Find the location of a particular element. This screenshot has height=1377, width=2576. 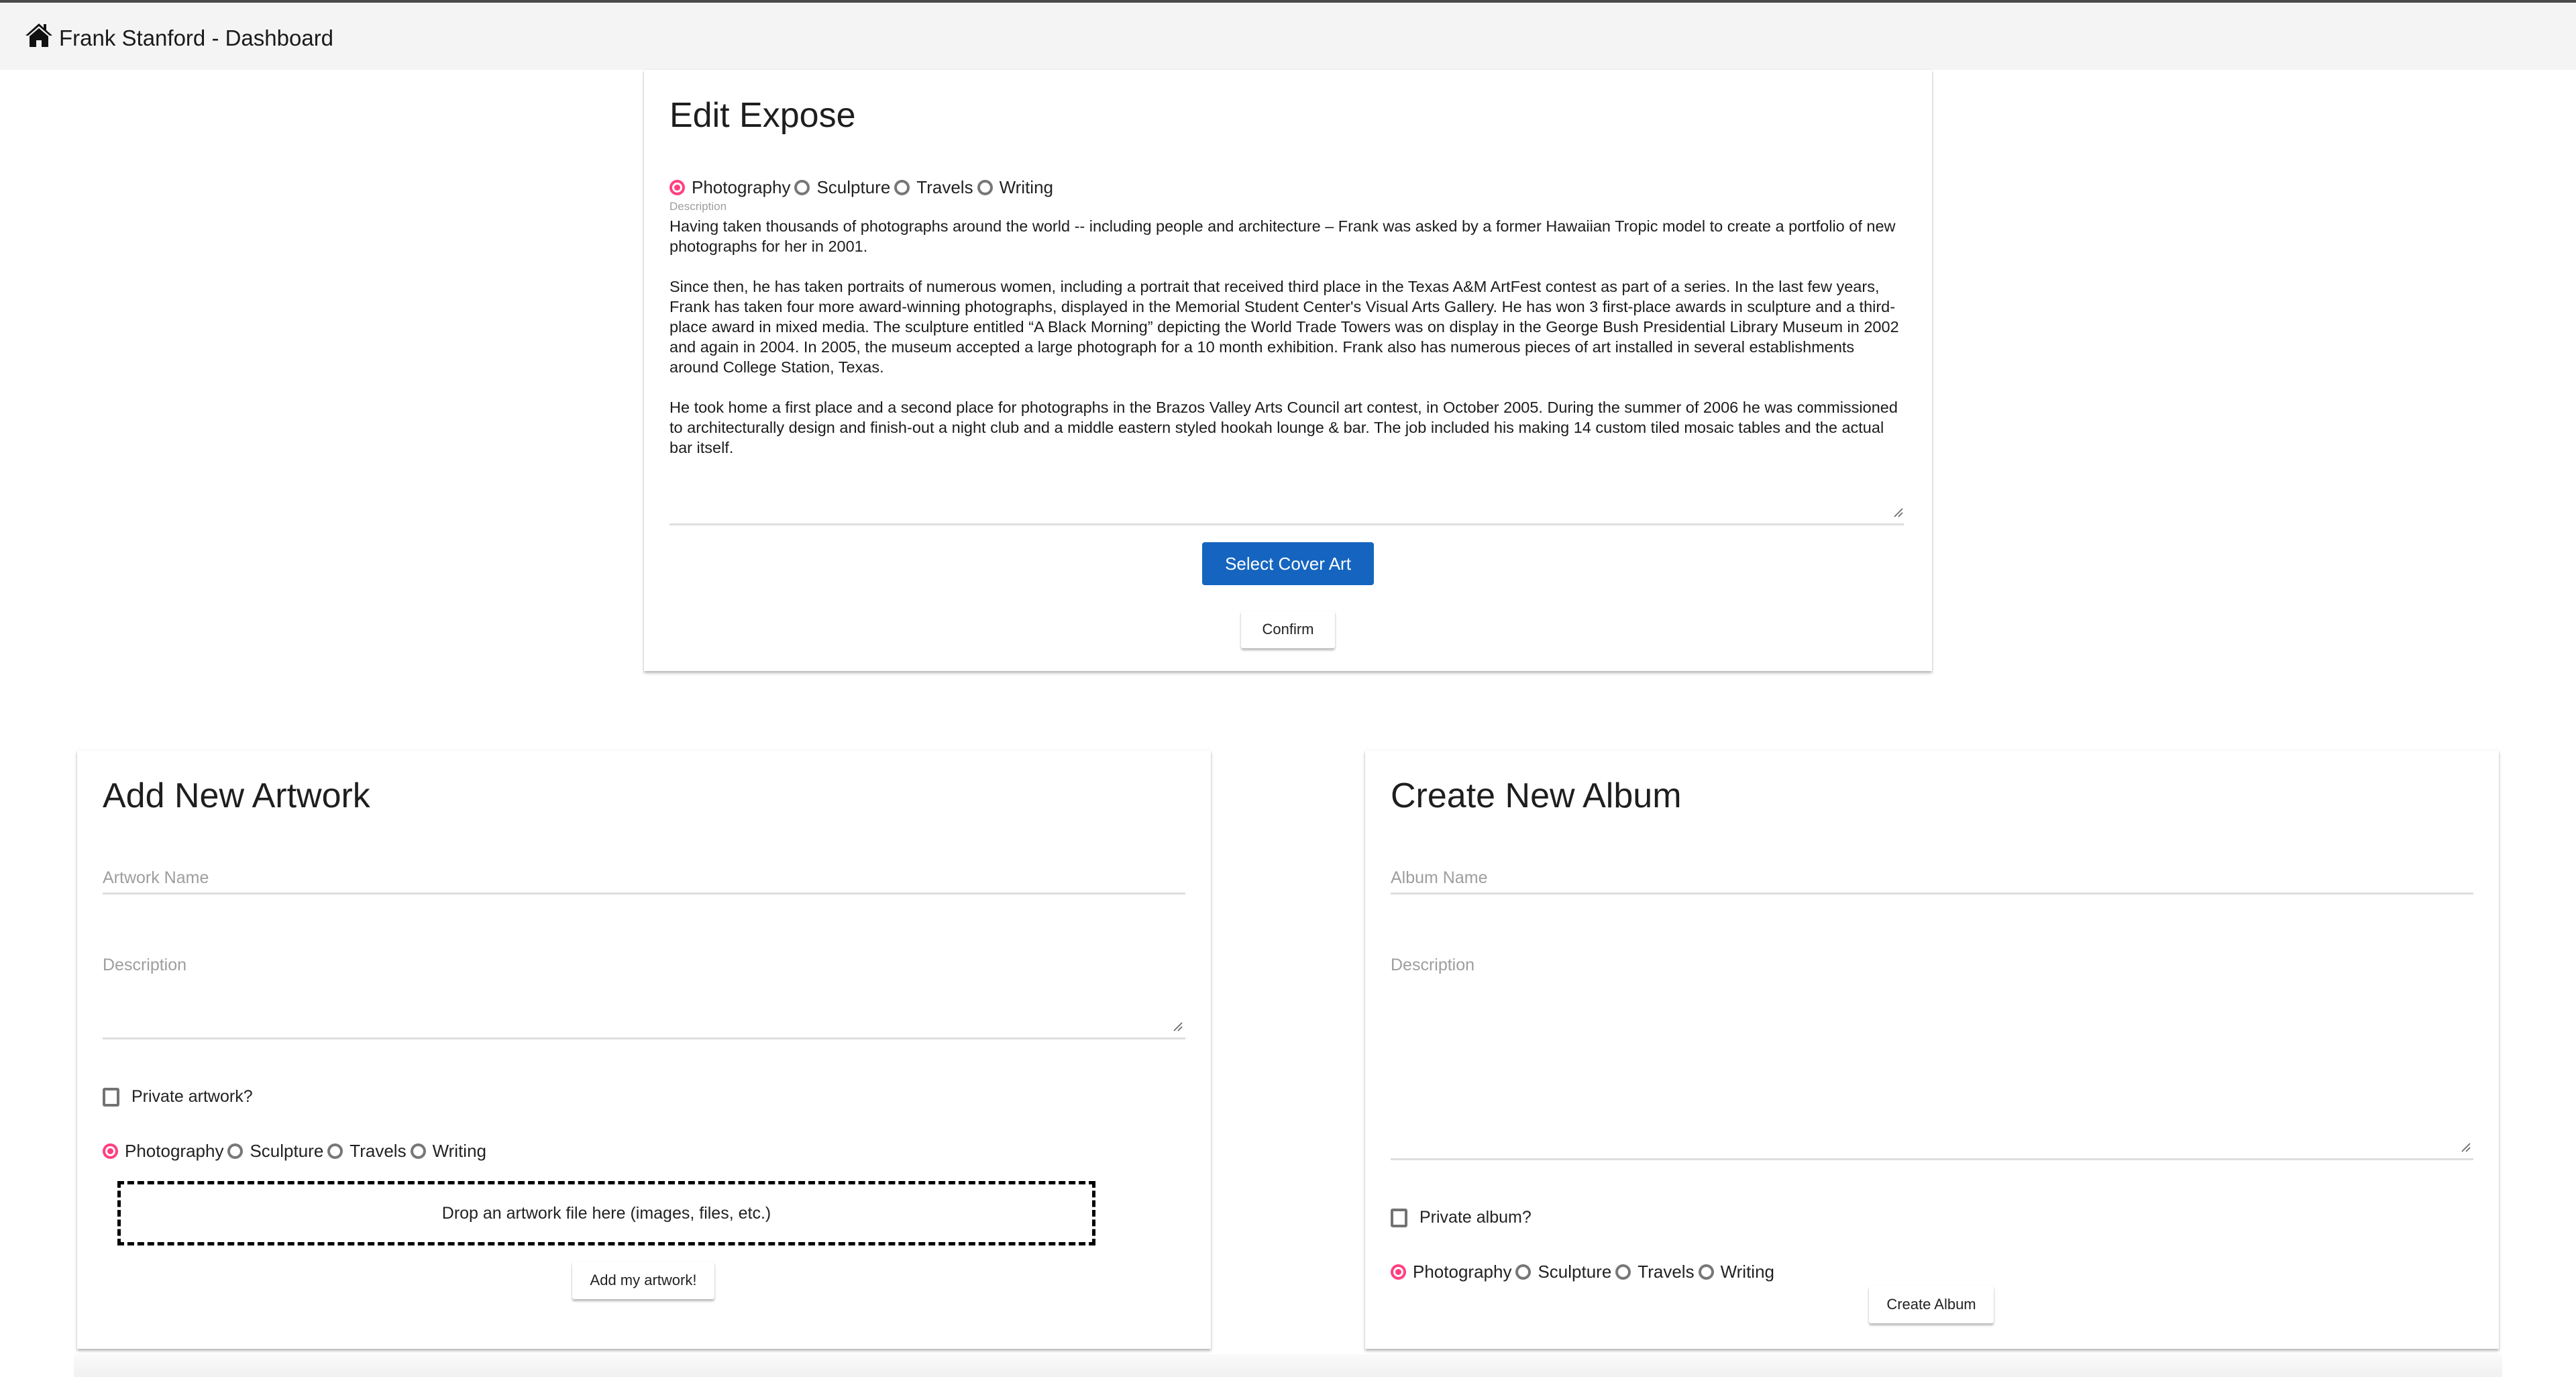

page-title: Frank Stanford - Dashboard is located at coordinates (196, 38).